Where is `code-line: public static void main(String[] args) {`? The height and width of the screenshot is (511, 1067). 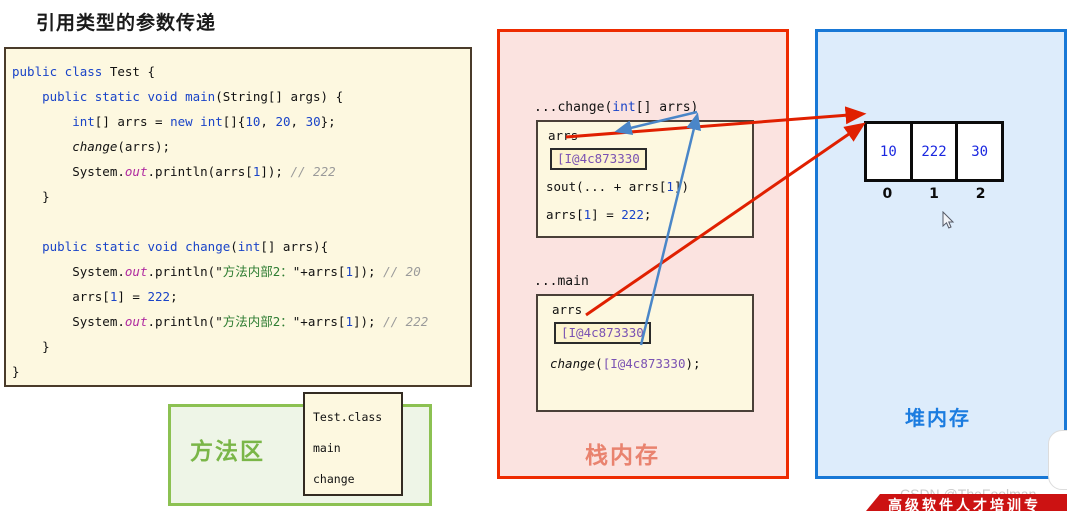
code-line: public static void main(String[] args) { is located at coordinates (178, 96).